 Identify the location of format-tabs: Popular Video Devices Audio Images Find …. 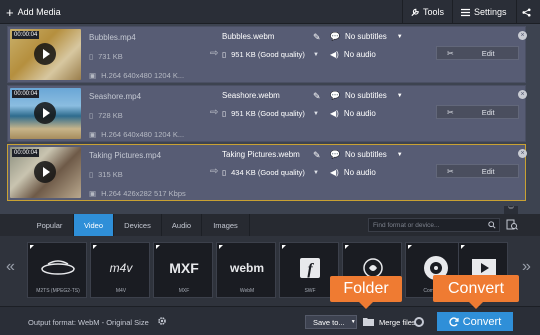
(270, 225).